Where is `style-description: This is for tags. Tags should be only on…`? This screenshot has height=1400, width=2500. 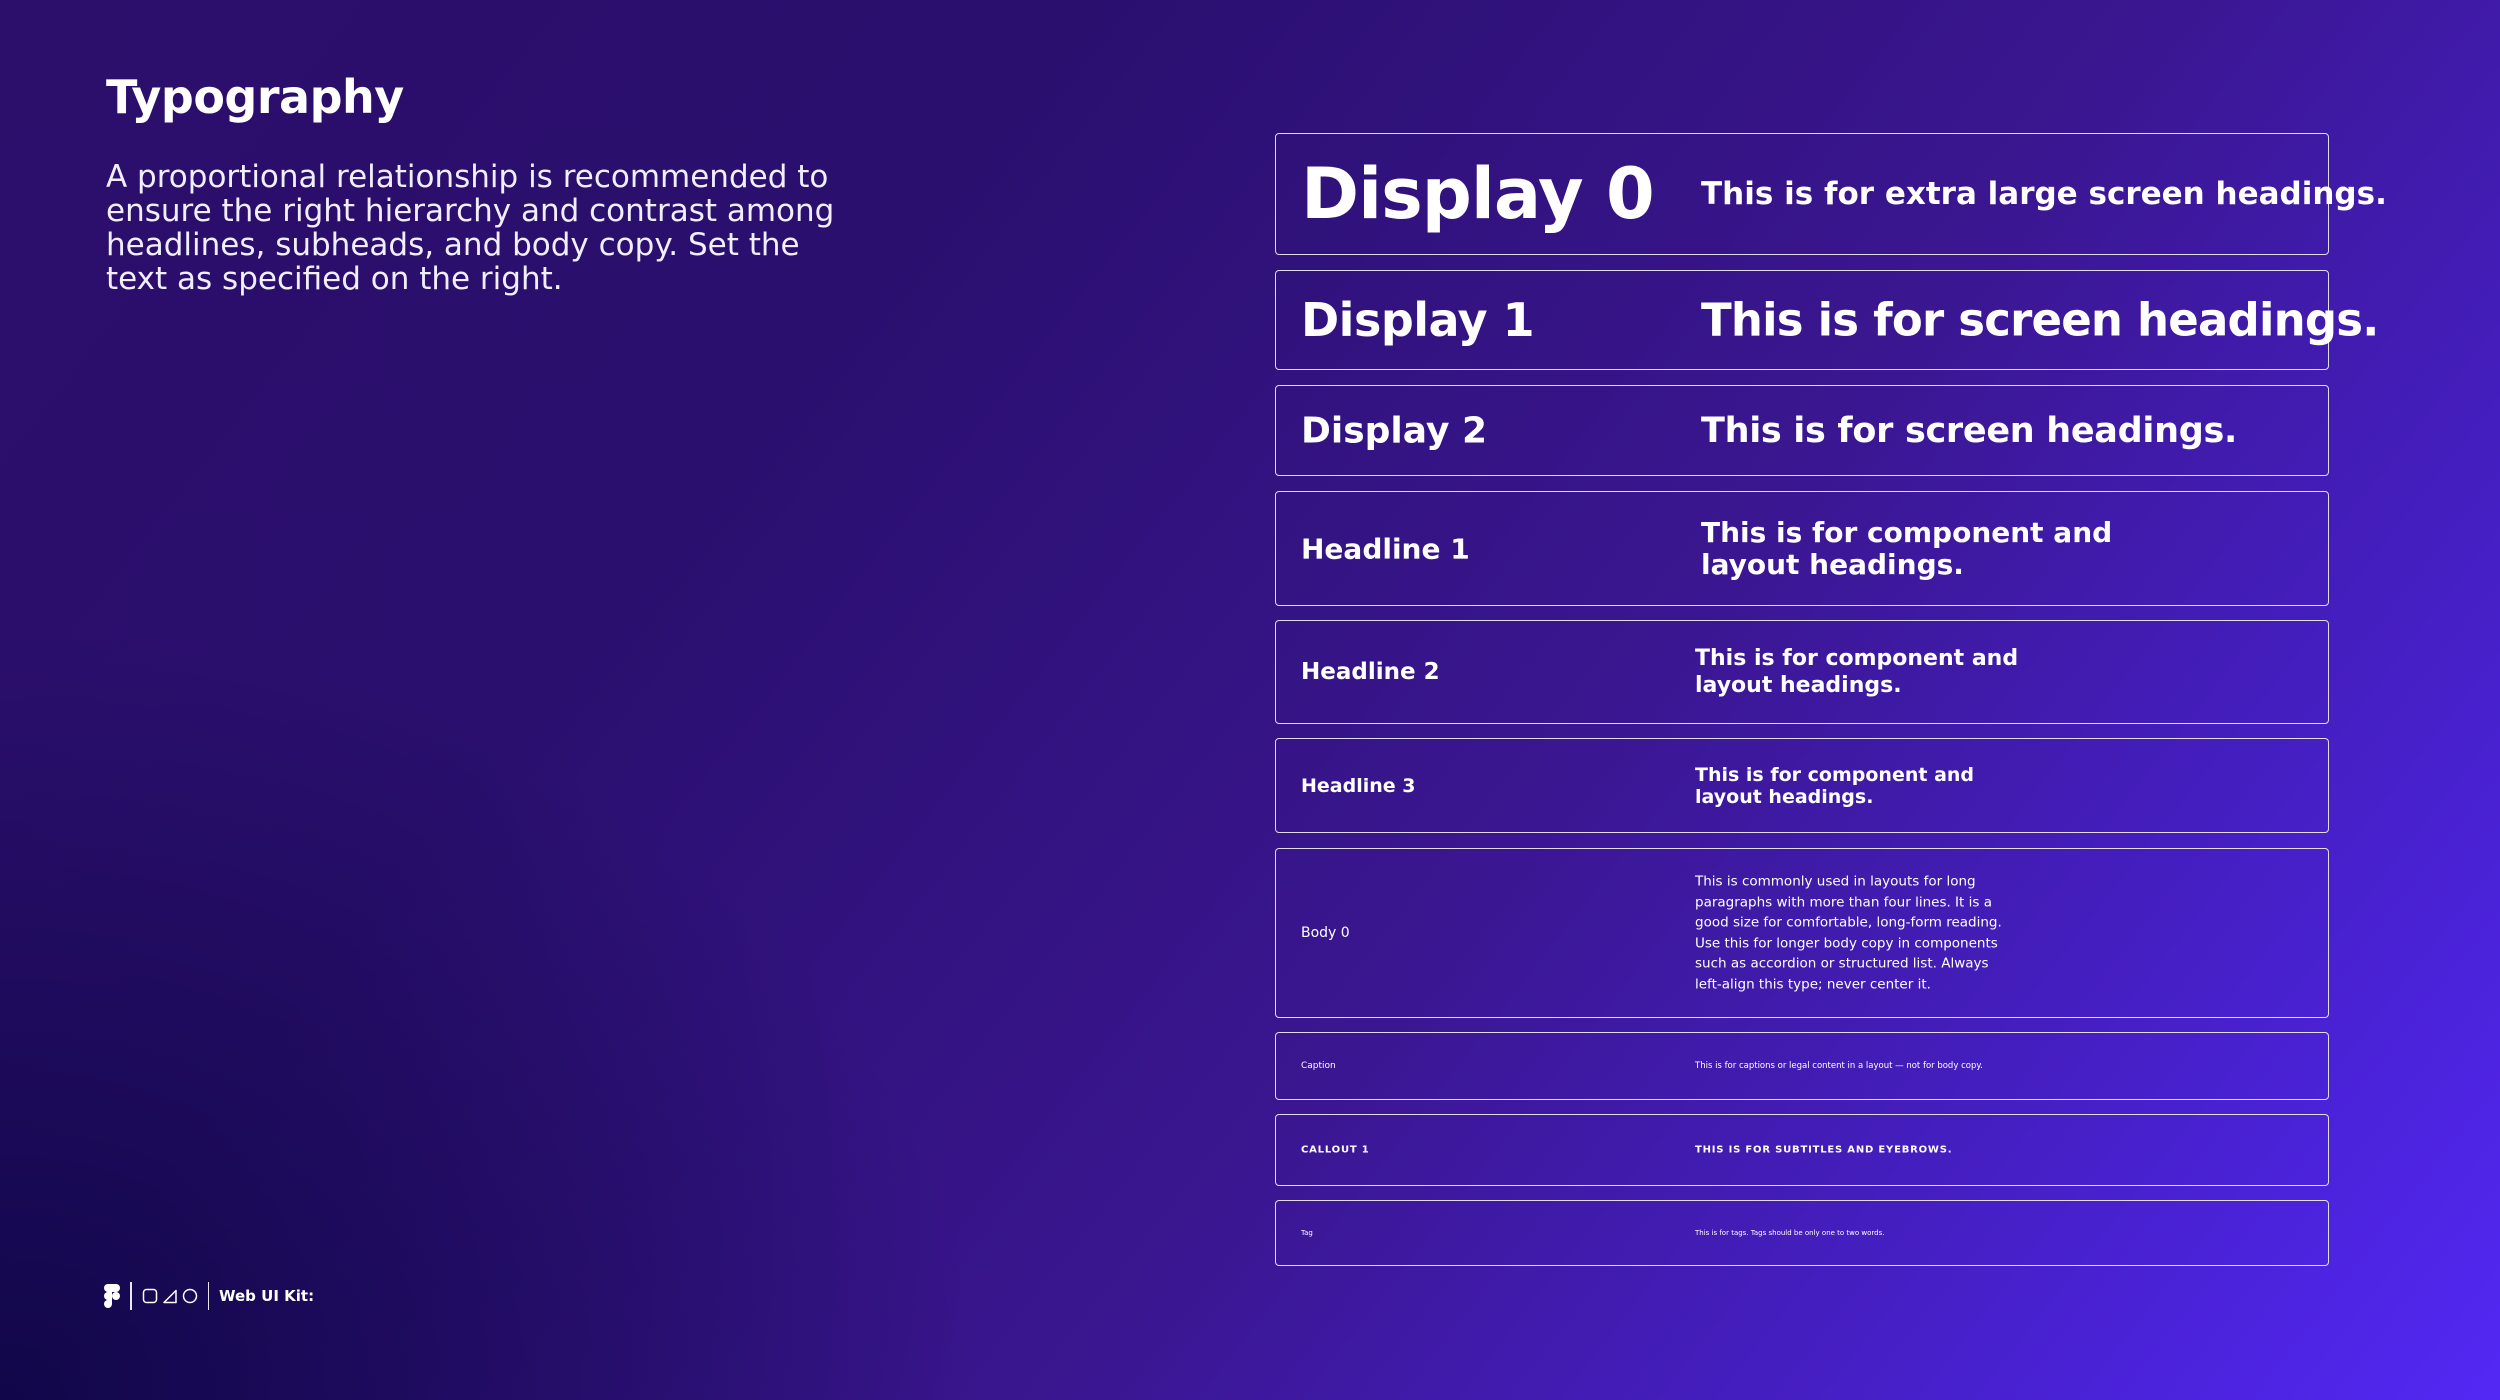 style-description: This is for tags. Tags should be only on… is located at coordinates (1790, 1233).